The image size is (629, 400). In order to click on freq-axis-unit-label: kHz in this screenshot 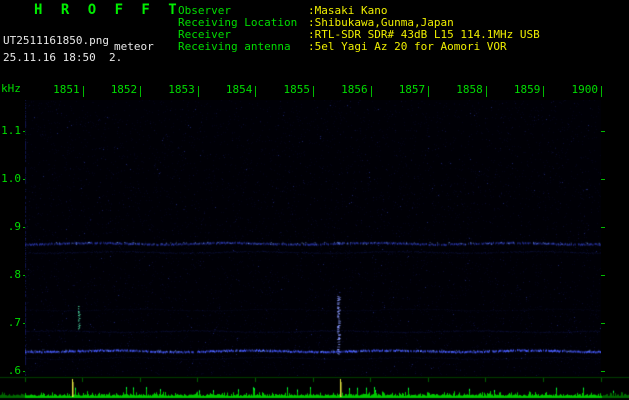, I will do `click(11, 88)`.